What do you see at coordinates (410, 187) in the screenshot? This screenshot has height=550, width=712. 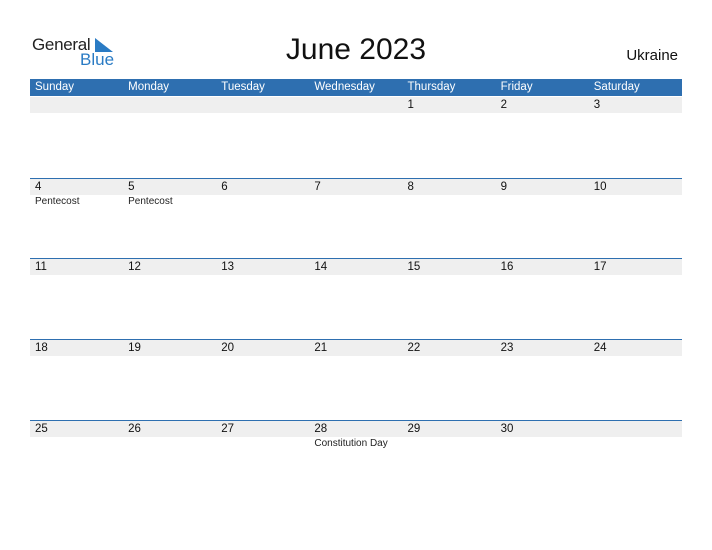 I see `day-number: 8` at bounding box center [410, 187].